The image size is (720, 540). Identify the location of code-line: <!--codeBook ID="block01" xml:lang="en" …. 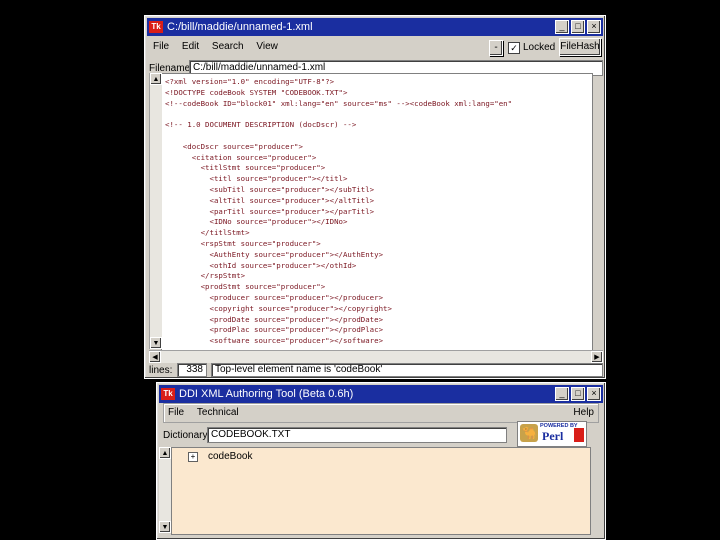
(339, 103).